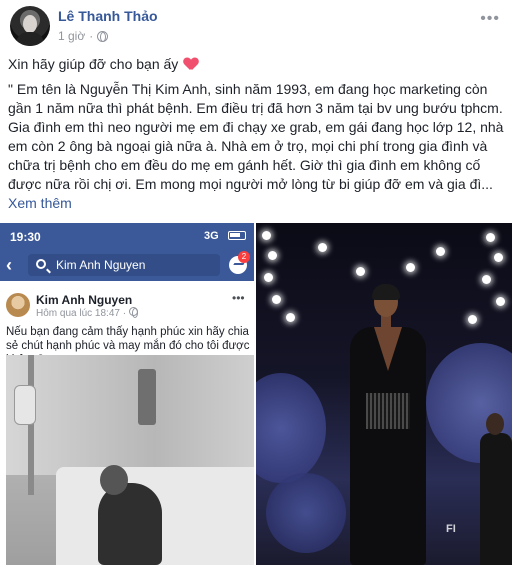  What do you see at coordinates (40, 203) in the screenshot?
I see `see-more-link: Xem thêm` at bounding box center [40, 203].